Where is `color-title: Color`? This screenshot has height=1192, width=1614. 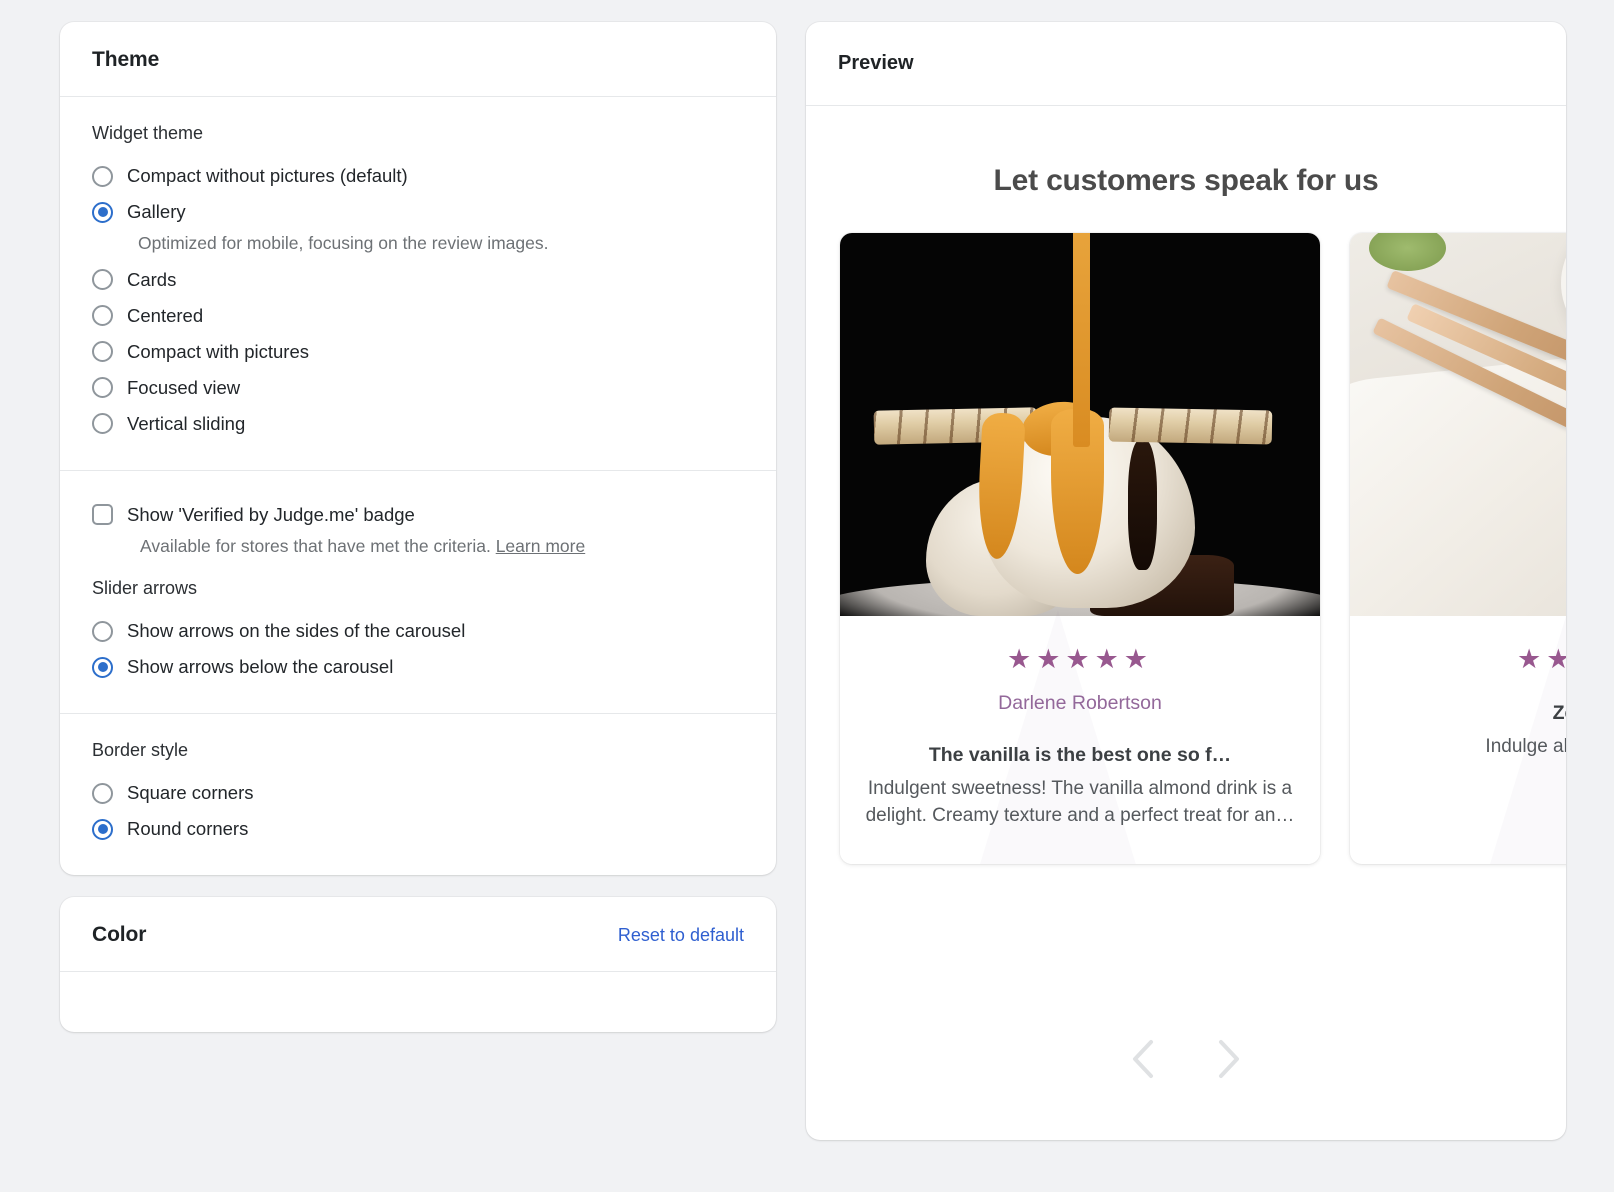 color-title: Color is located at coordinates (119, 935).